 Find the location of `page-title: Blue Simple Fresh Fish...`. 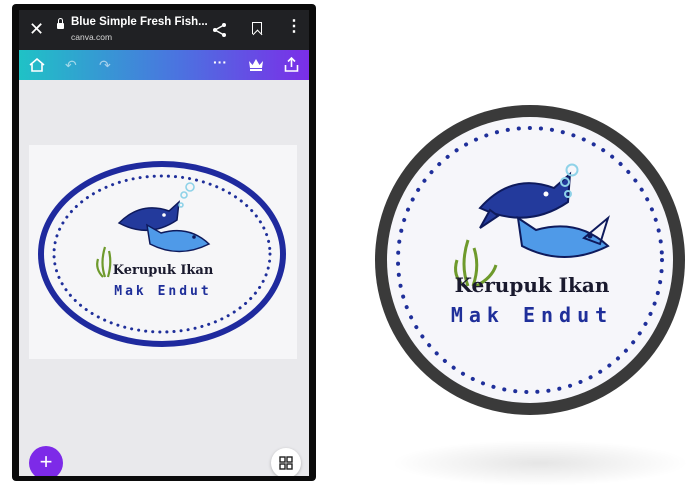

page-title: Blue Simple Fresh Fish... is located at coordinates (139, 22).